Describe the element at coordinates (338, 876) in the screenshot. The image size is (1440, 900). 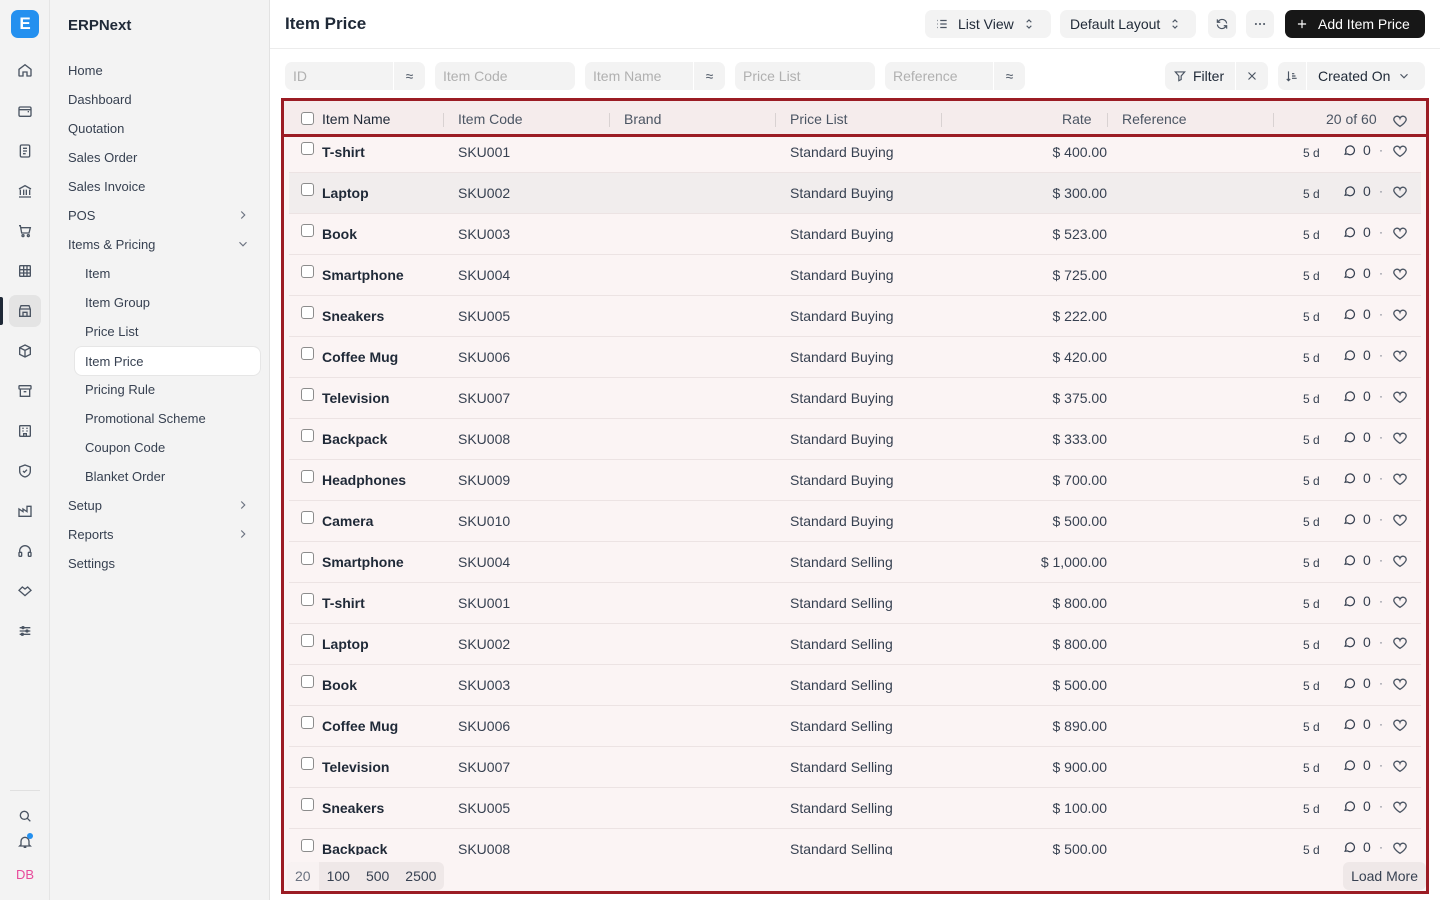
I see `page-size-100: 100` at that location.